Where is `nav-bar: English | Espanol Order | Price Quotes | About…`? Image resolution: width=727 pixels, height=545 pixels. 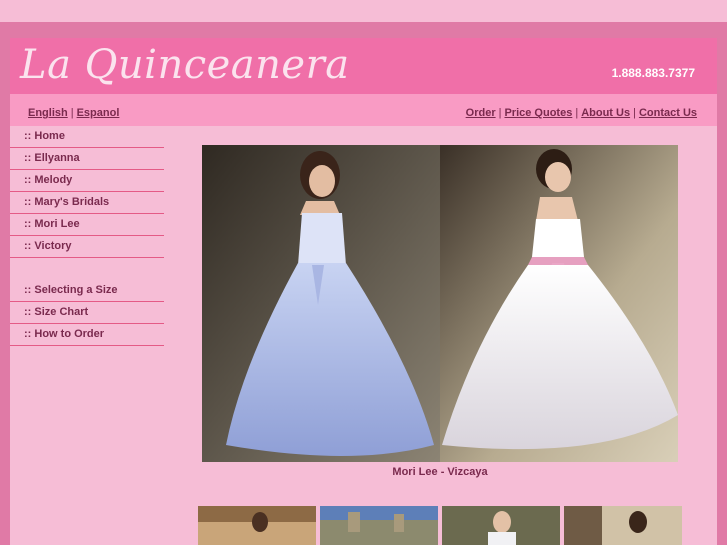 nav-bar: English | Espanol Order | Price Quotes | About… is located at coordinates (363, 110).